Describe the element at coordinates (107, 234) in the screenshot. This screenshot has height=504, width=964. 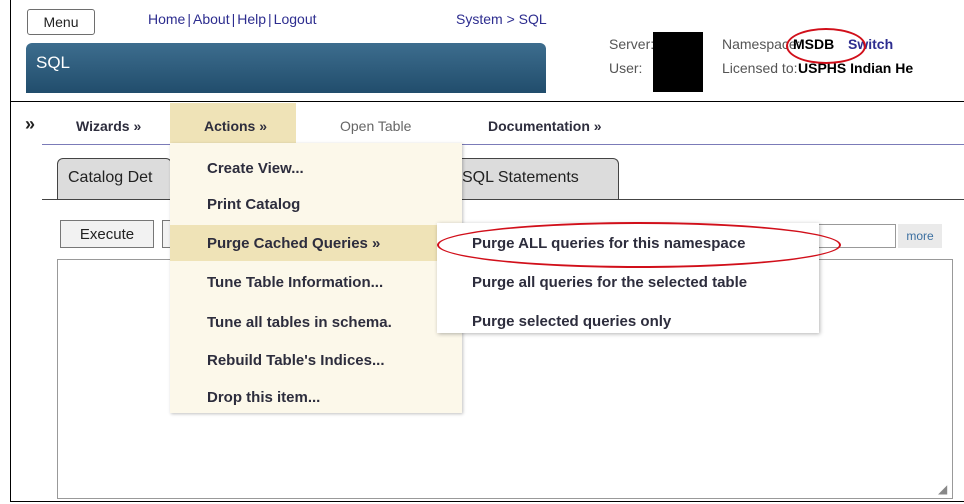
I see `execute-button: Execute` at that location.